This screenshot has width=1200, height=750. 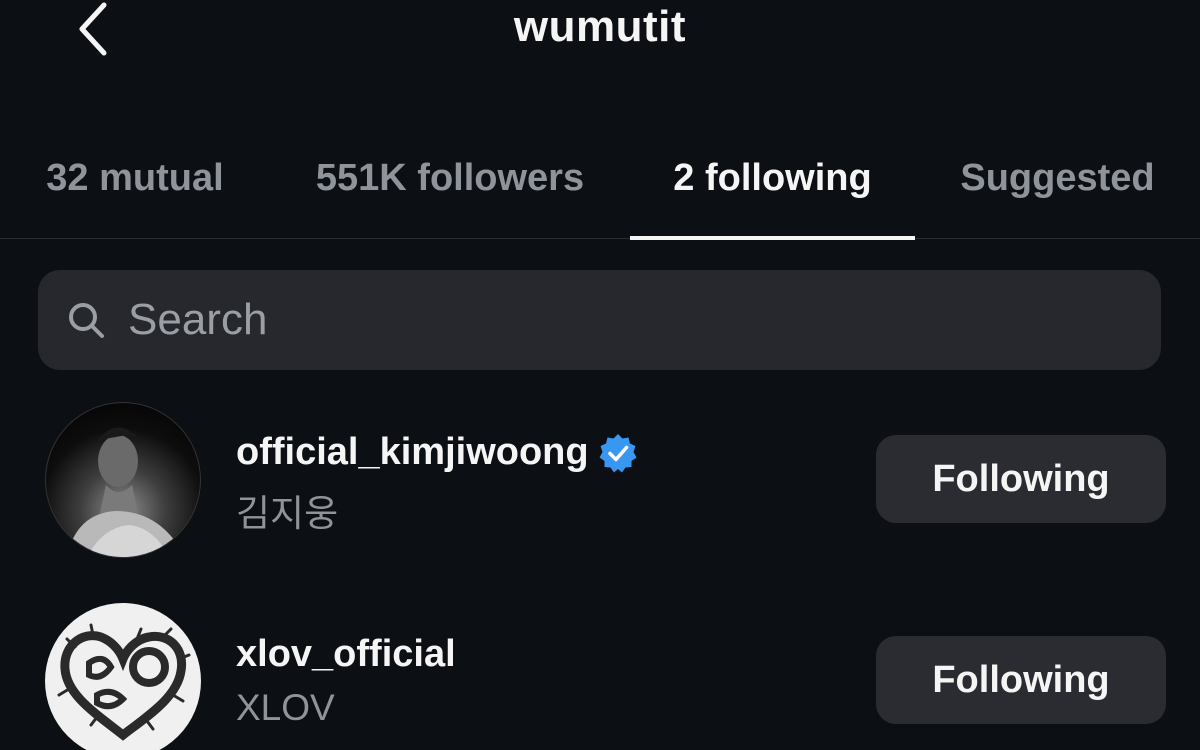 What do you see at coordinates (1057, 194) in the screenshot?
I see `tab-suggested: Suggested` at bounding box center [1057, 194].